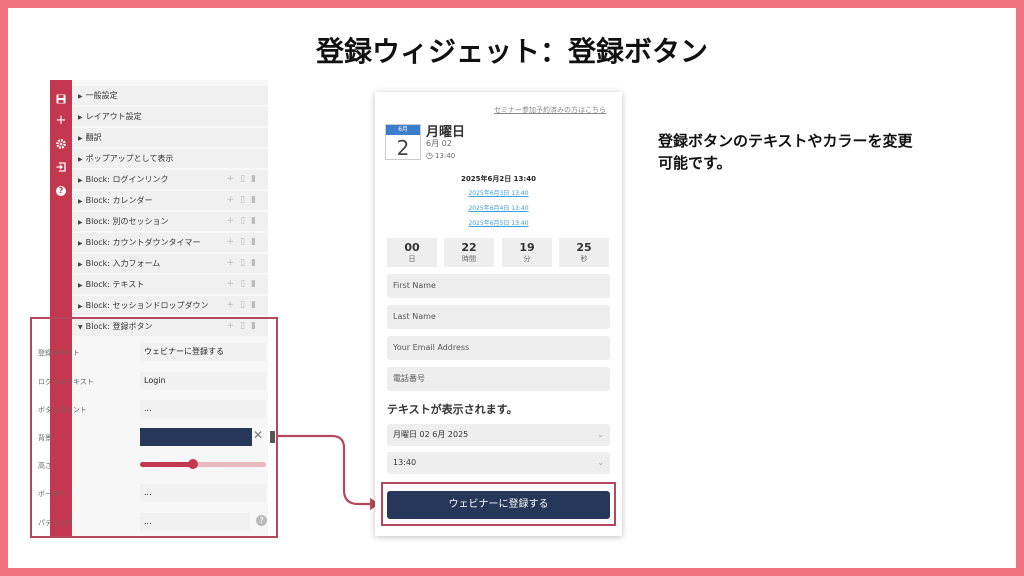 The width and height of the screenshot is (1024, 576). What do you see at coordinates (469, 247) in the screenshot?
I see `countdown-value: 22` at bounding box center [469, 247].